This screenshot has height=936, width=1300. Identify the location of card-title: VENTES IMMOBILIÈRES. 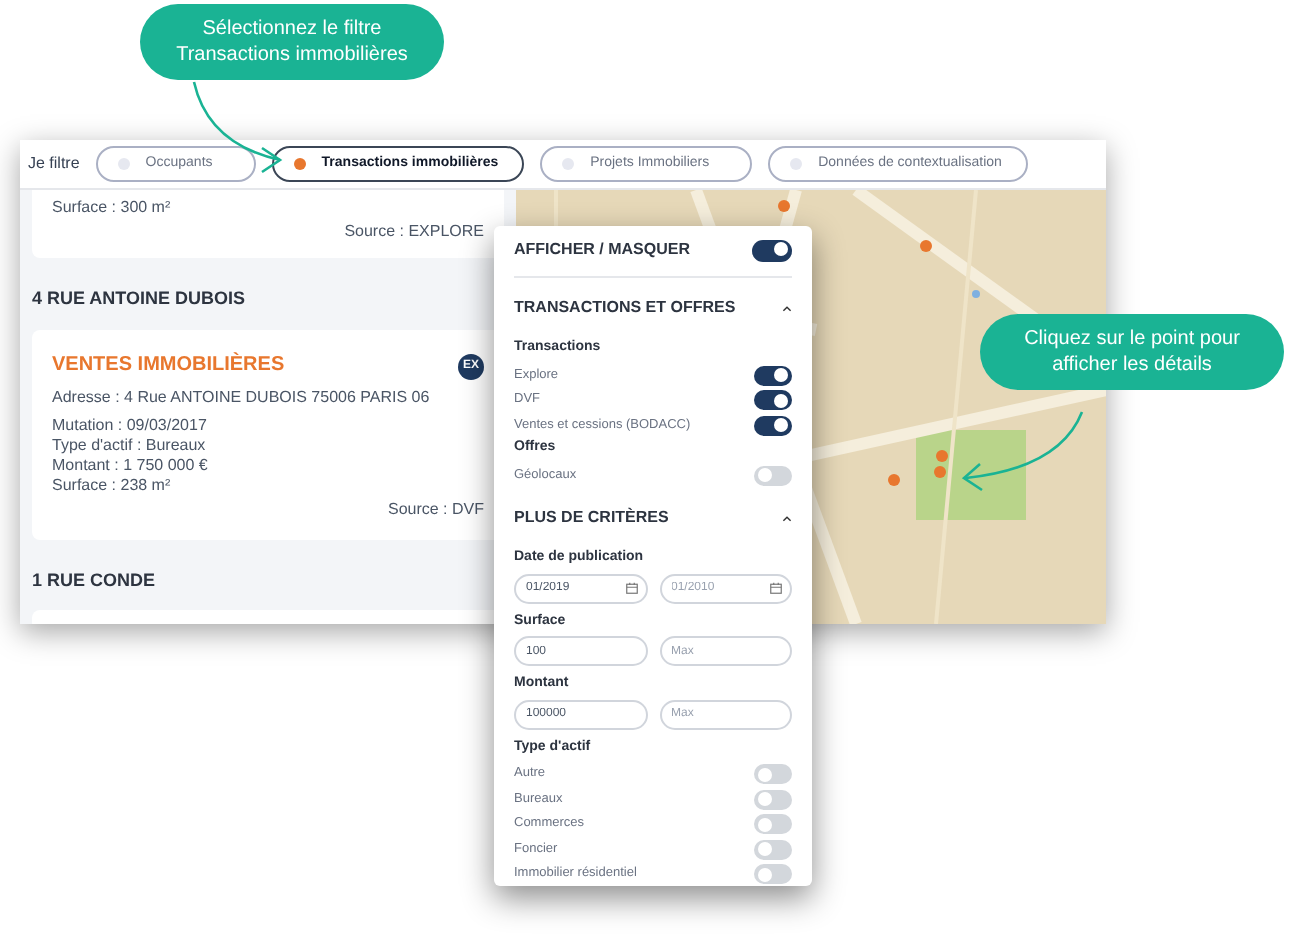
(168, 366).